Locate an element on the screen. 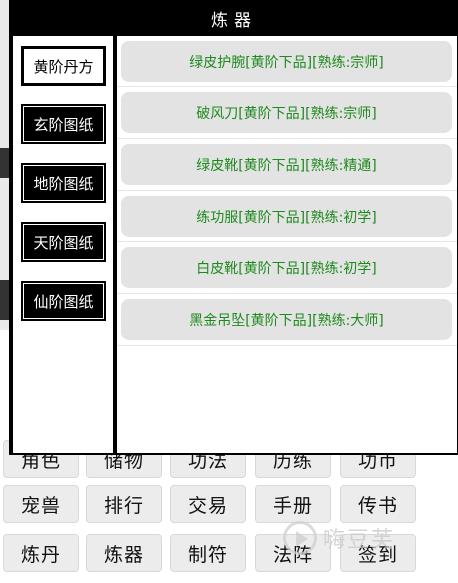 The height and width of the screenshot is (583, 458). watermark-text: 嗨豆芙 is located at coordinates (359, 540).